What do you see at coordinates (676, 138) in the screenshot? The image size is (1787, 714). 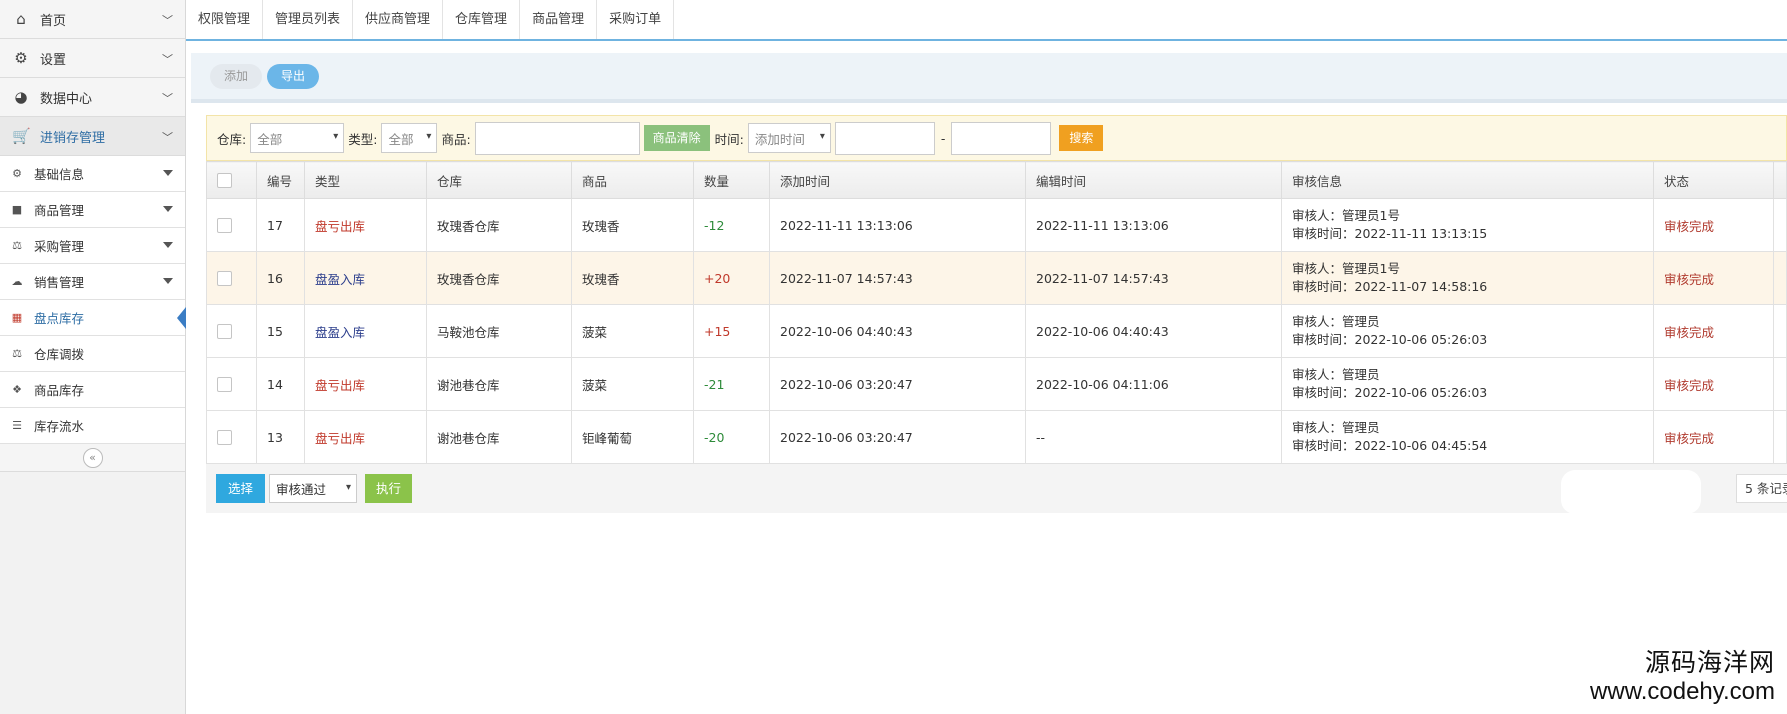 I see `clear-product-button: 商品清除` at bounding box center [676, 138].